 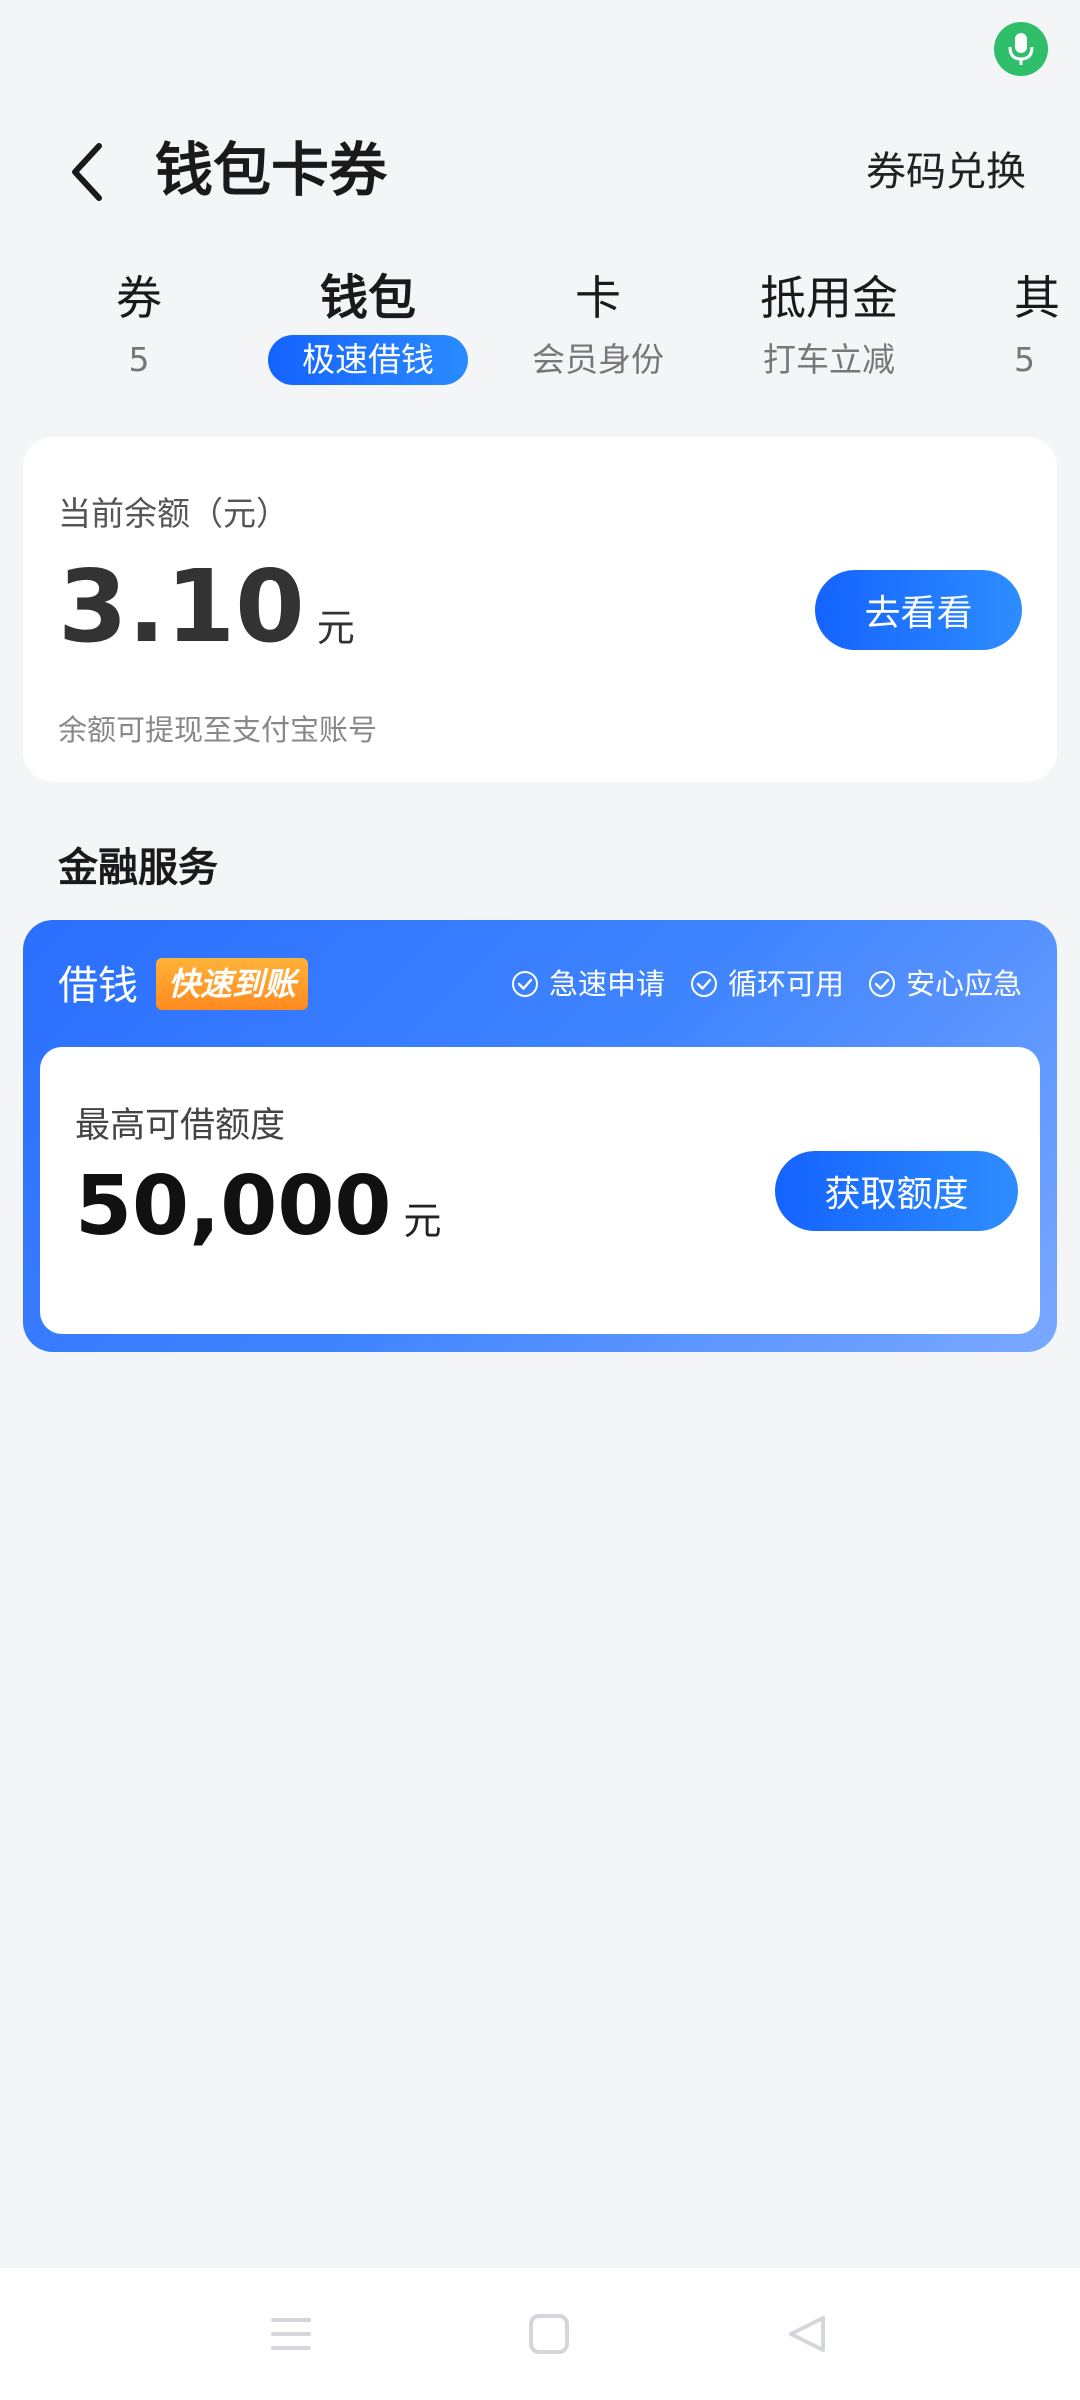 What do you see at coordinates (218, 730) in the screenshot?
I see `balance-note: 余额可提现至支付宝账号` at bounding box center [218, 730].